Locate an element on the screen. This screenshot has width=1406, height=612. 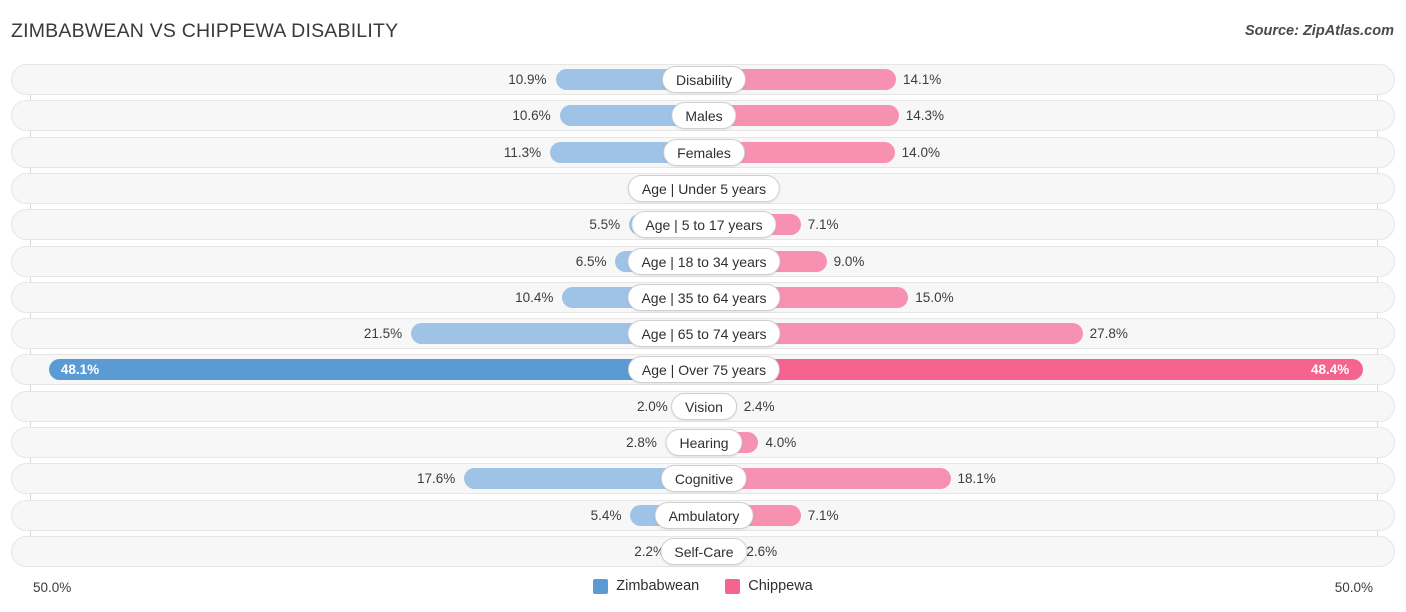
category-label: Vision is located at coordinates (704, 406).